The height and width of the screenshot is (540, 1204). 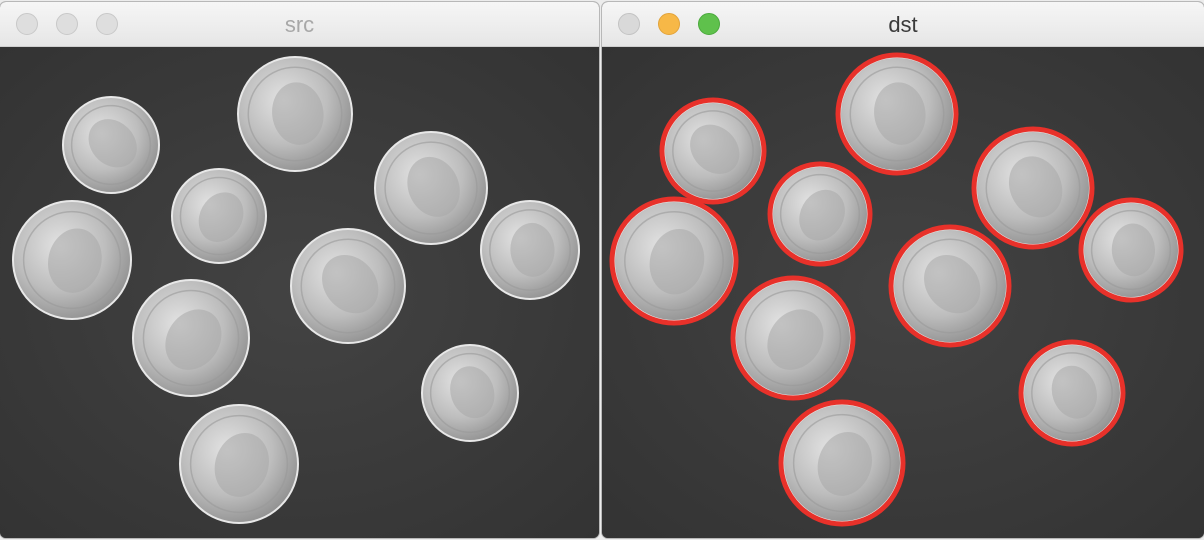 I want to click on title-bar: dst, so click(x=903, y=24).